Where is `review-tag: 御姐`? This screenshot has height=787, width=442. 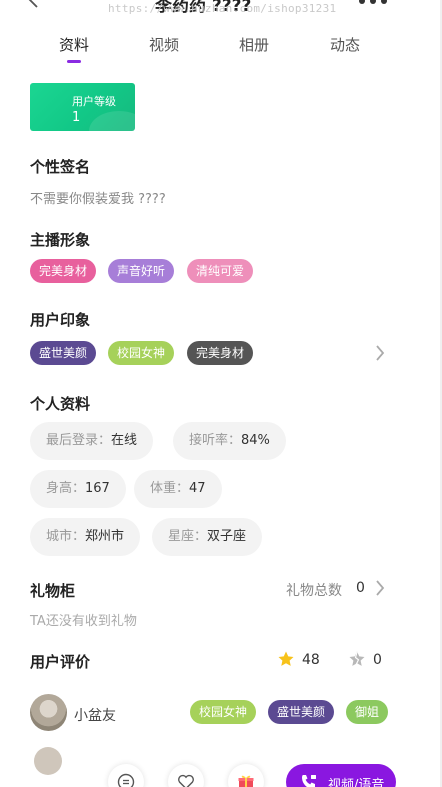
review-tag: 御姐 is located at coordinates (367, 712).